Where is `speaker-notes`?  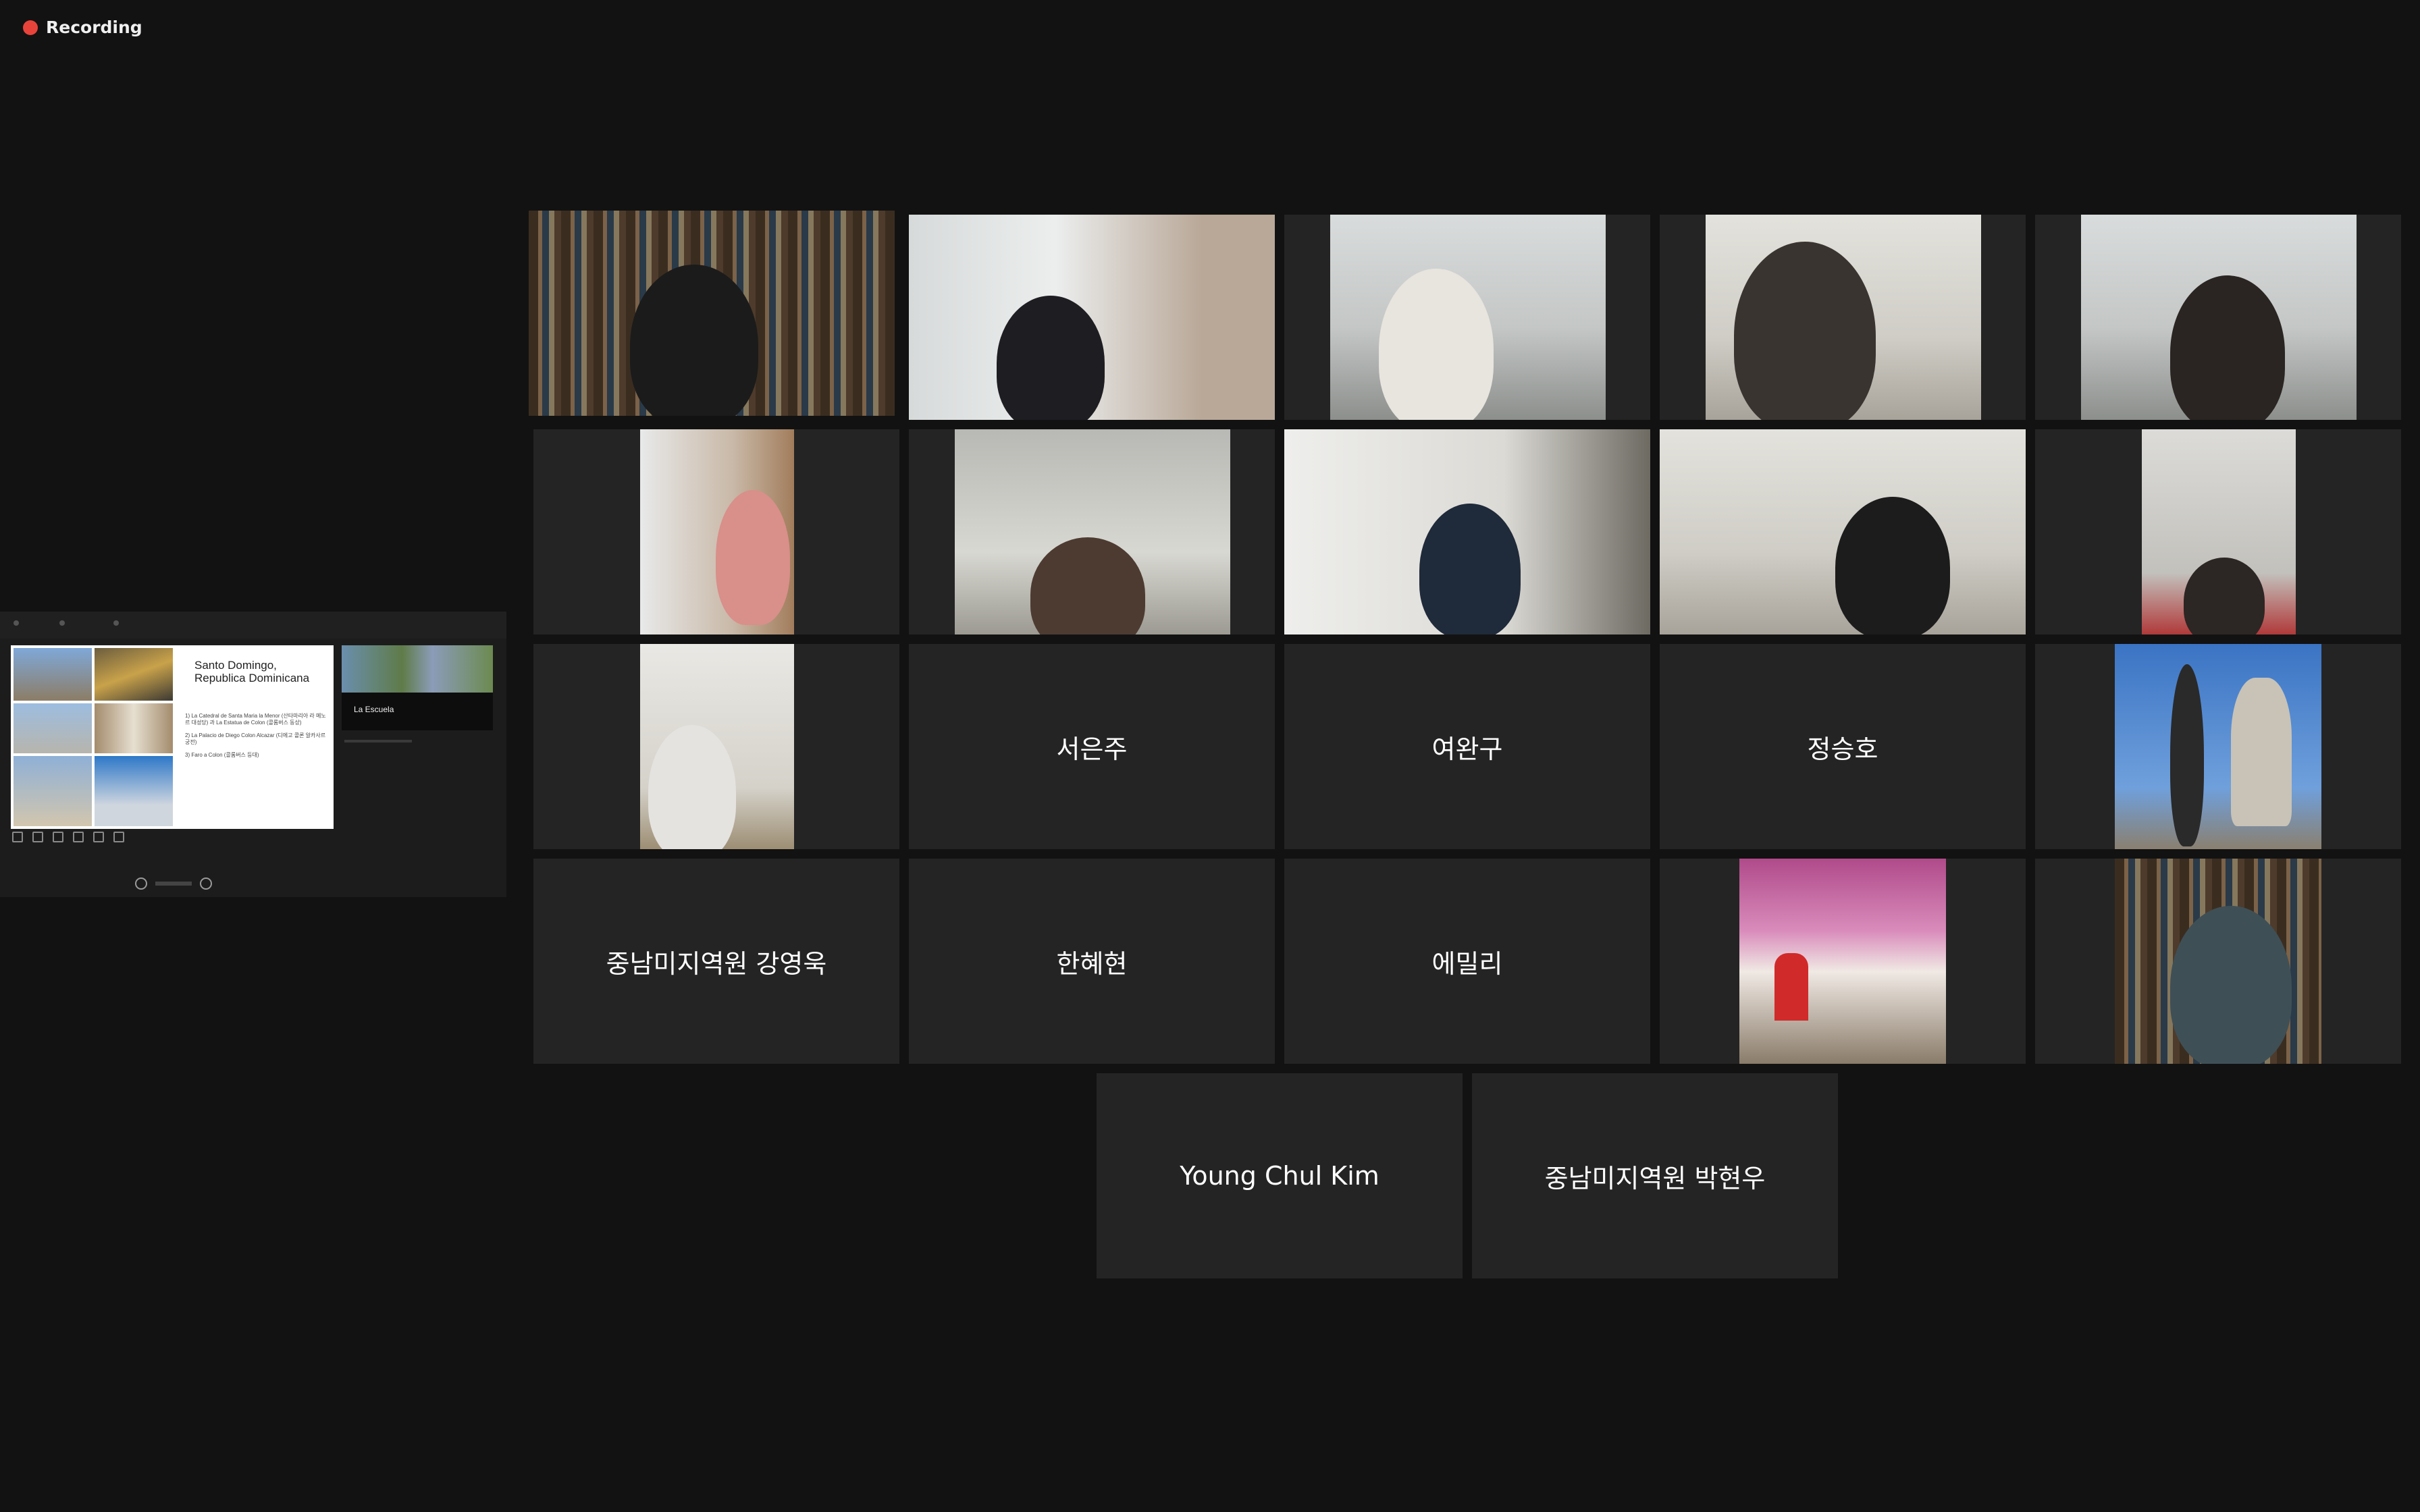
speaker-notes is located at coordinates (378, 741).